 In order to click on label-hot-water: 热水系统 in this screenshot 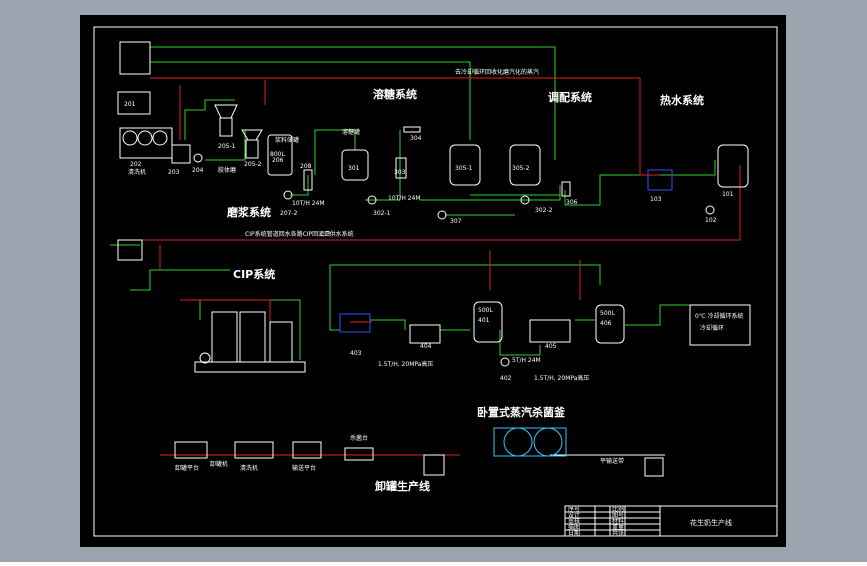, I will do `click(682, 100)`.